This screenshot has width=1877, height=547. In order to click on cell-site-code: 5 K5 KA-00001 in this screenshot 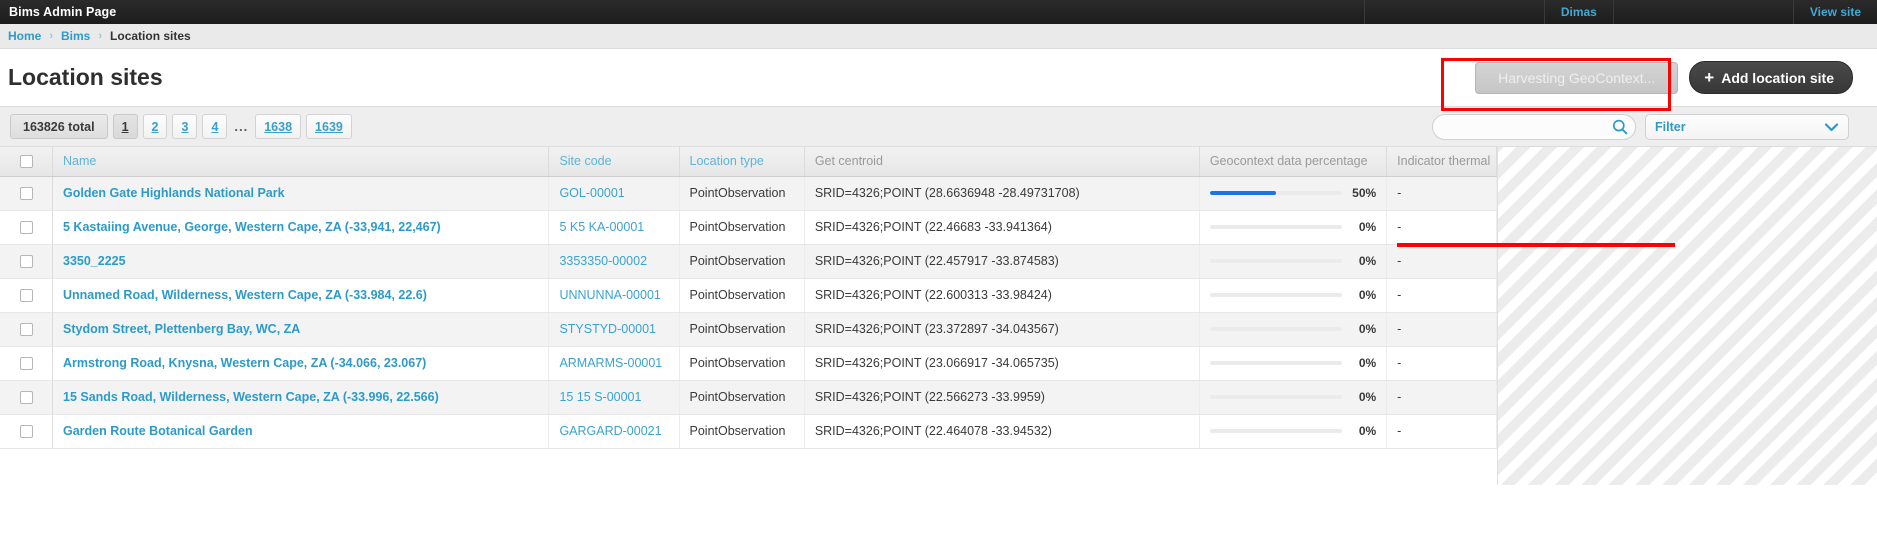, I will do `click(614, 227)`.